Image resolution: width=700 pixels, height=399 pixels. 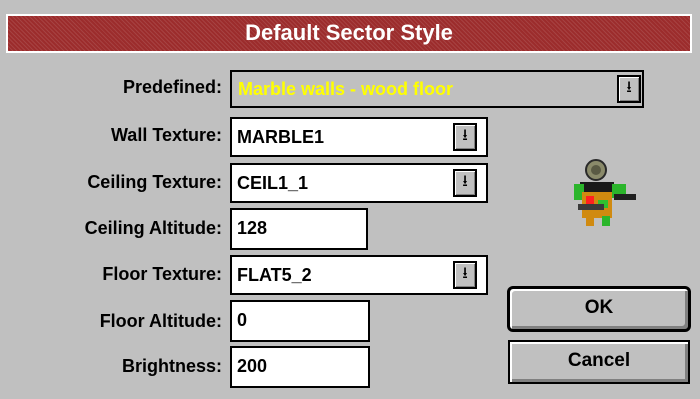 I want to click on predefined-dropdown-button: ⭳, so click(x=629, y=89).